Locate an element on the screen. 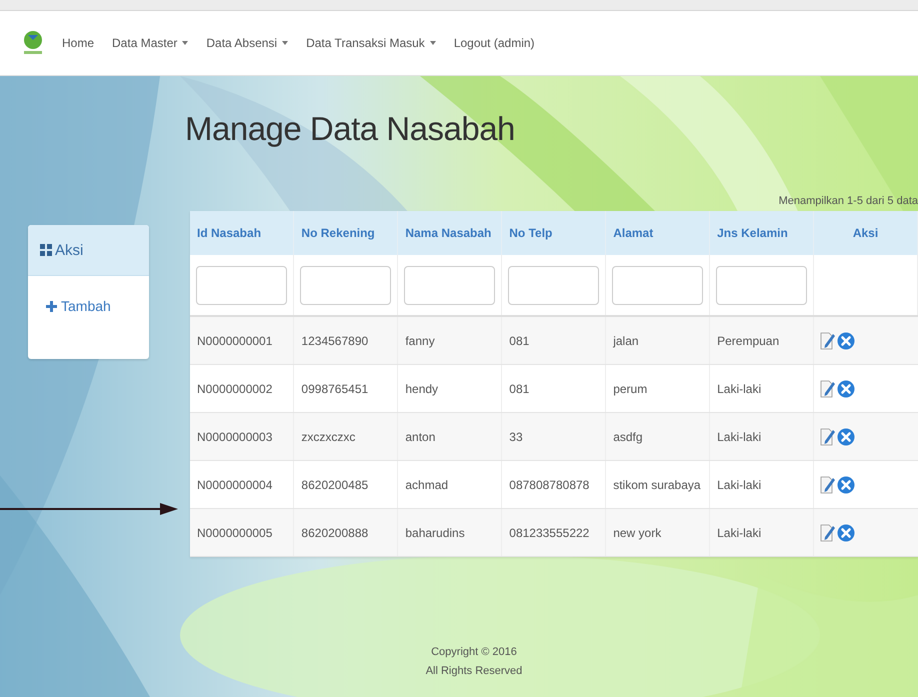 The height and width of the screenshot is (697, 918). column-header: No Telp is located at coordinates (554, 233).